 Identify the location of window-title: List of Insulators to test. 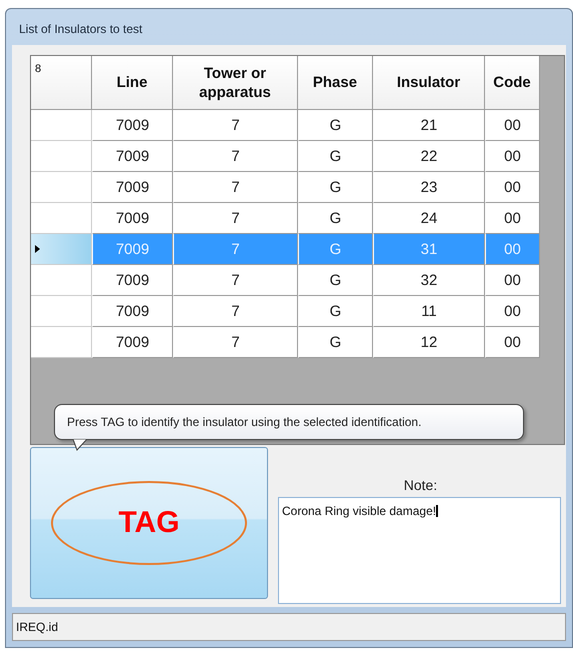
(81, 29).